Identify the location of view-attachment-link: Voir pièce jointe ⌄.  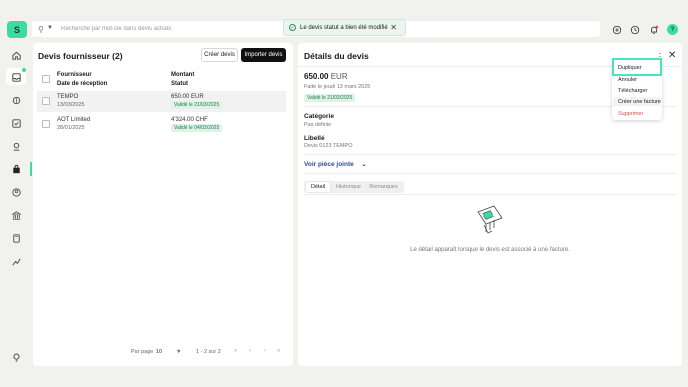
(335, 164).